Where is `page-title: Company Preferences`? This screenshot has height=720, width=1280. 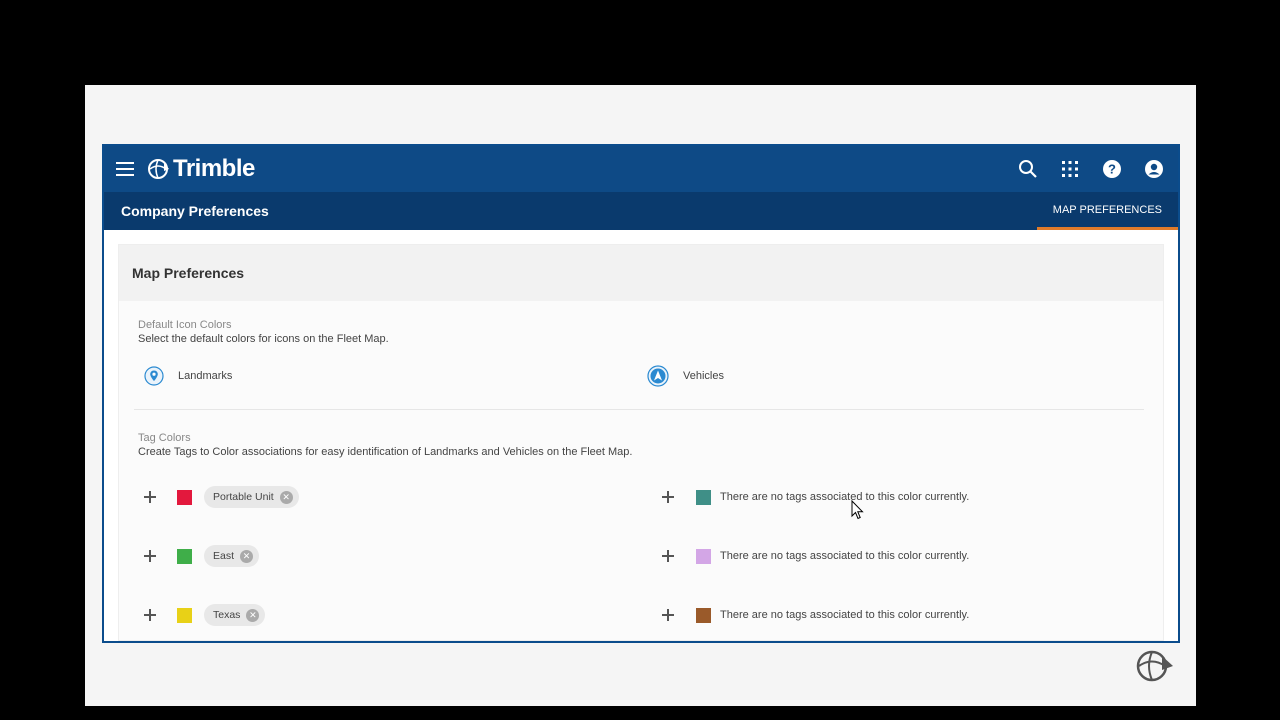
page-title: Company Preferences is located at coordinates (195, 211).